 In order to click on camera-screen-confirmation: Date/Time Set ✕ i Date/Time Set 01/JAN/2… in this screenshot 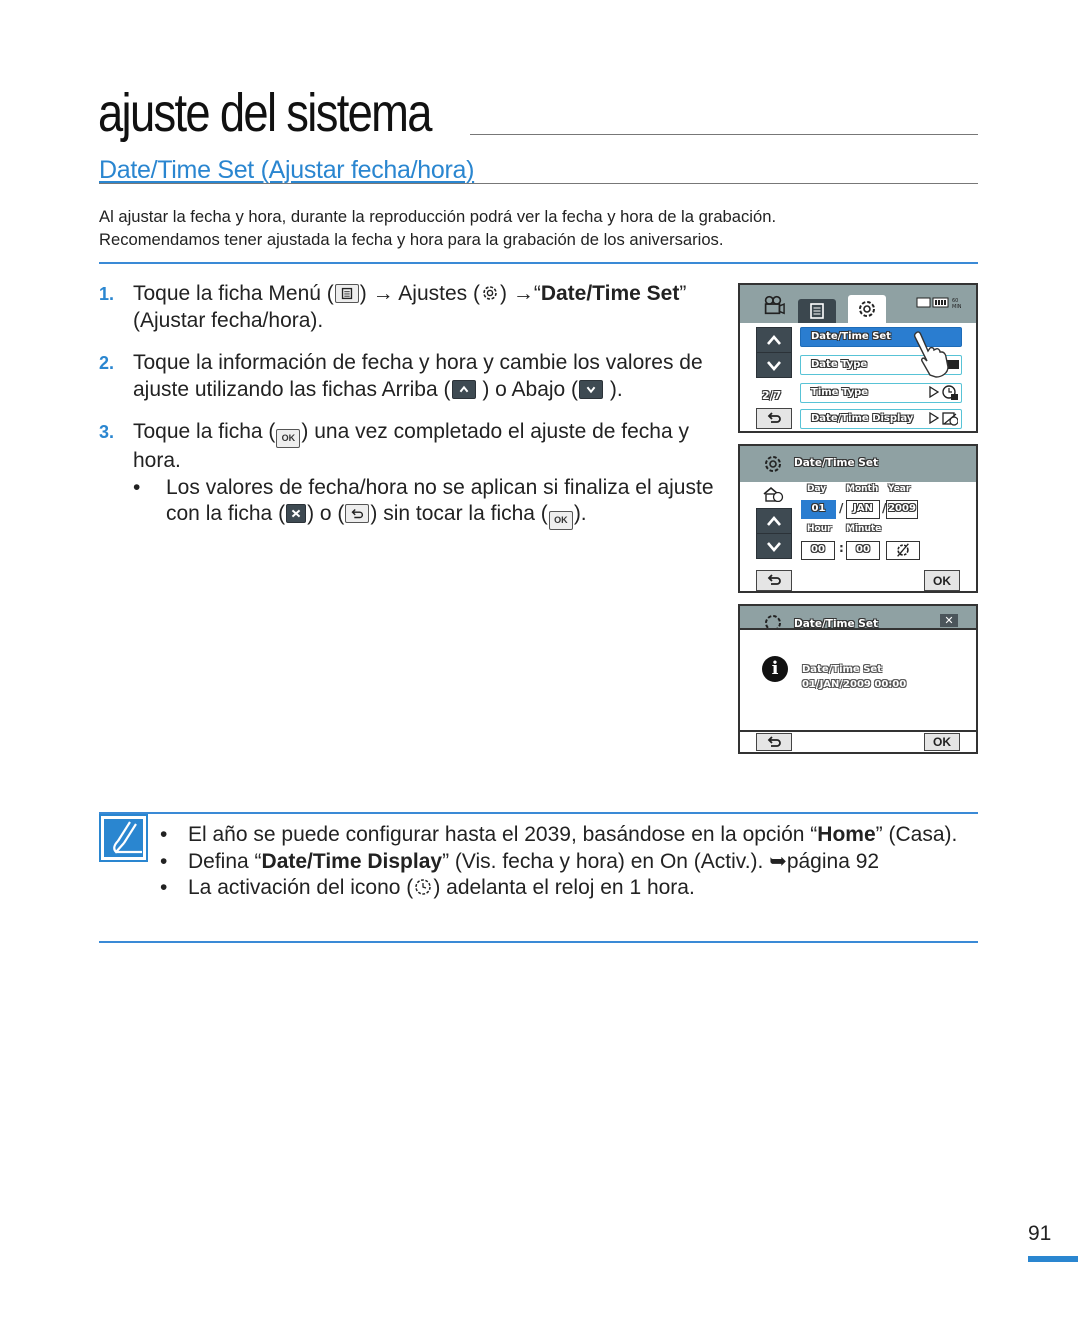, I will do `click(858, 679)`.